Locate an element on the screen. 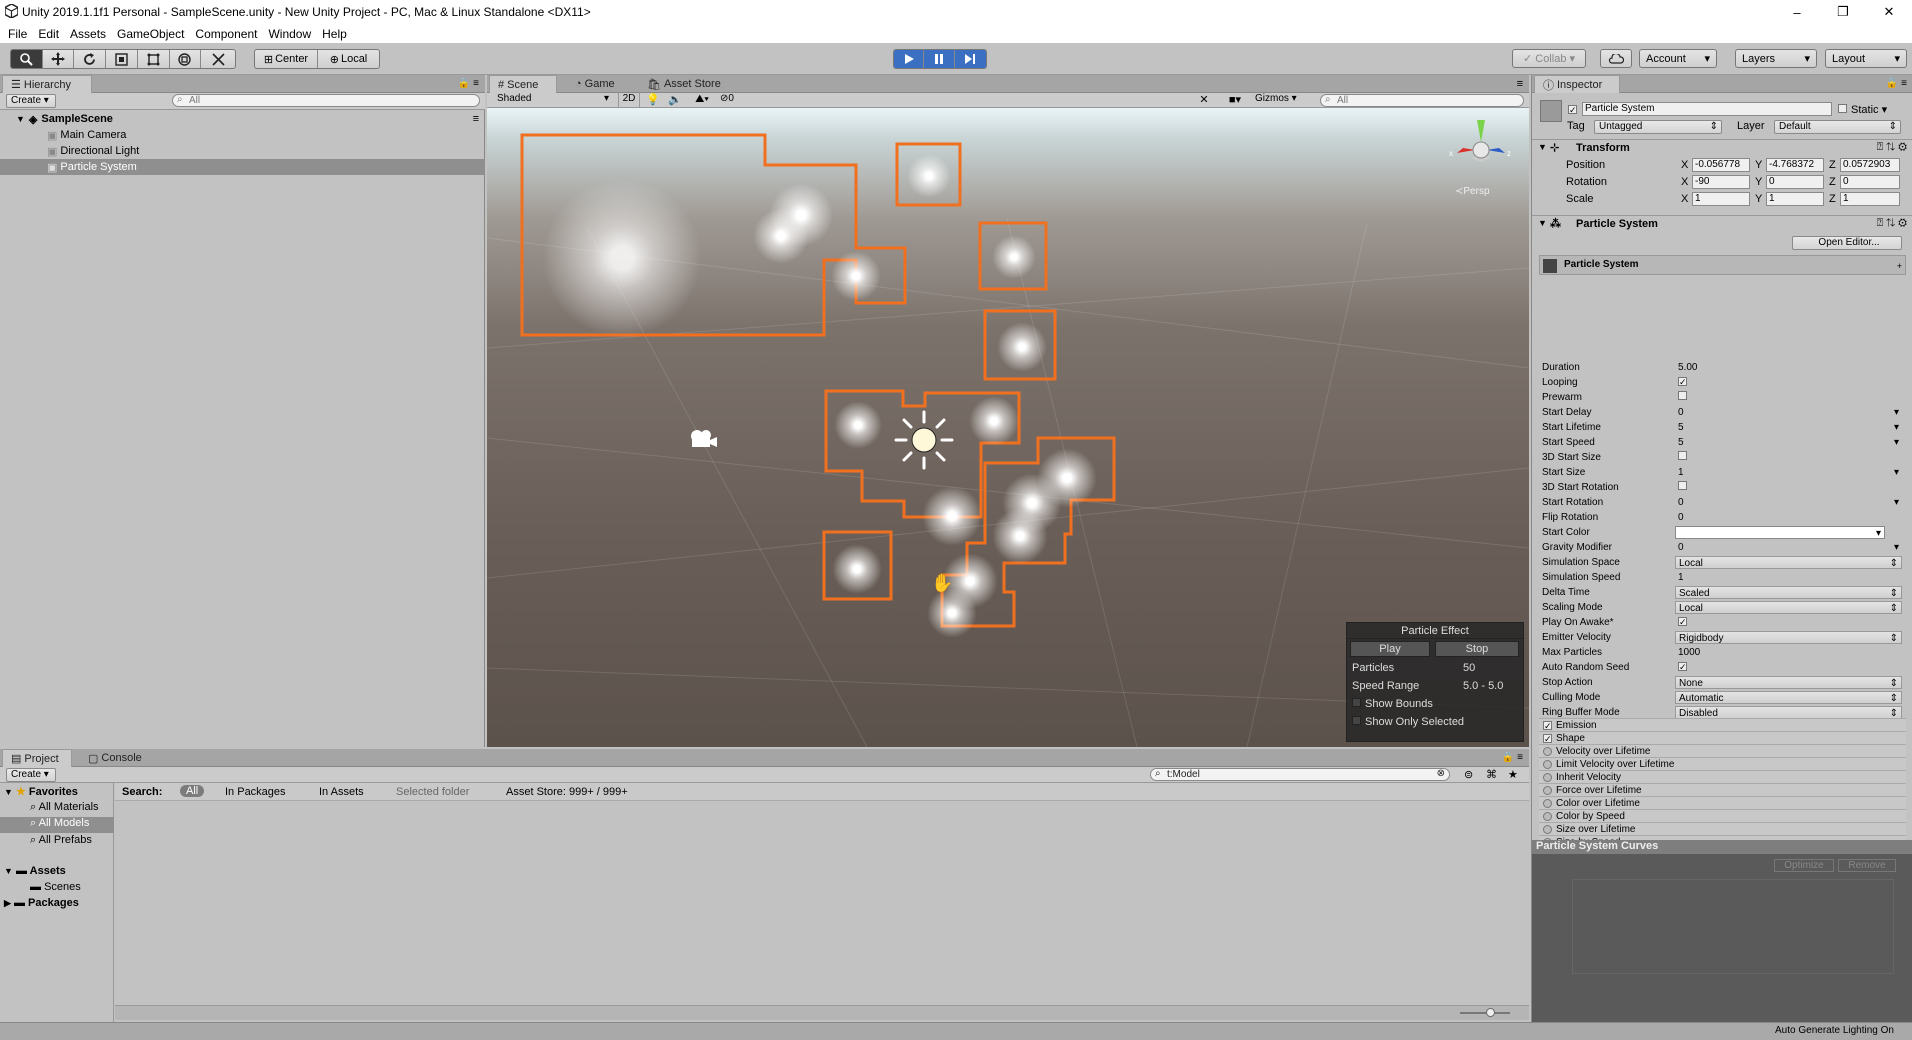  hierarchy-item-particle-system: ▣ Particle System is located at coordinates (242, 167).